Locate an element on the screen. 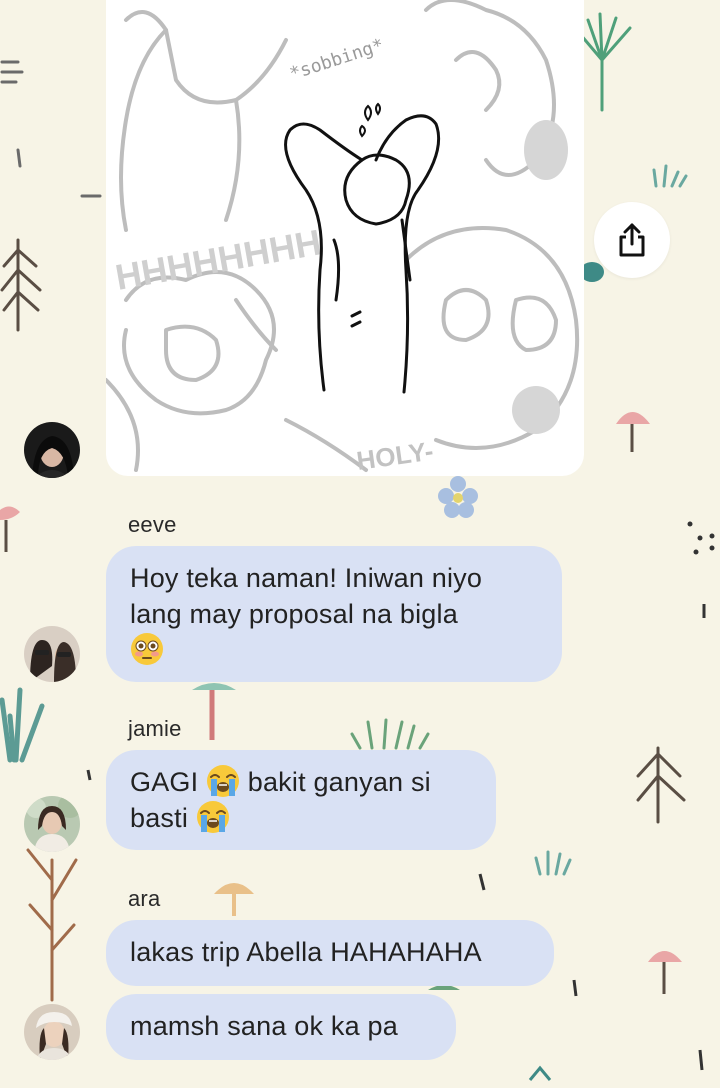  message-text-line: lang may proposal na bigla is located at coordinates (294, 614).